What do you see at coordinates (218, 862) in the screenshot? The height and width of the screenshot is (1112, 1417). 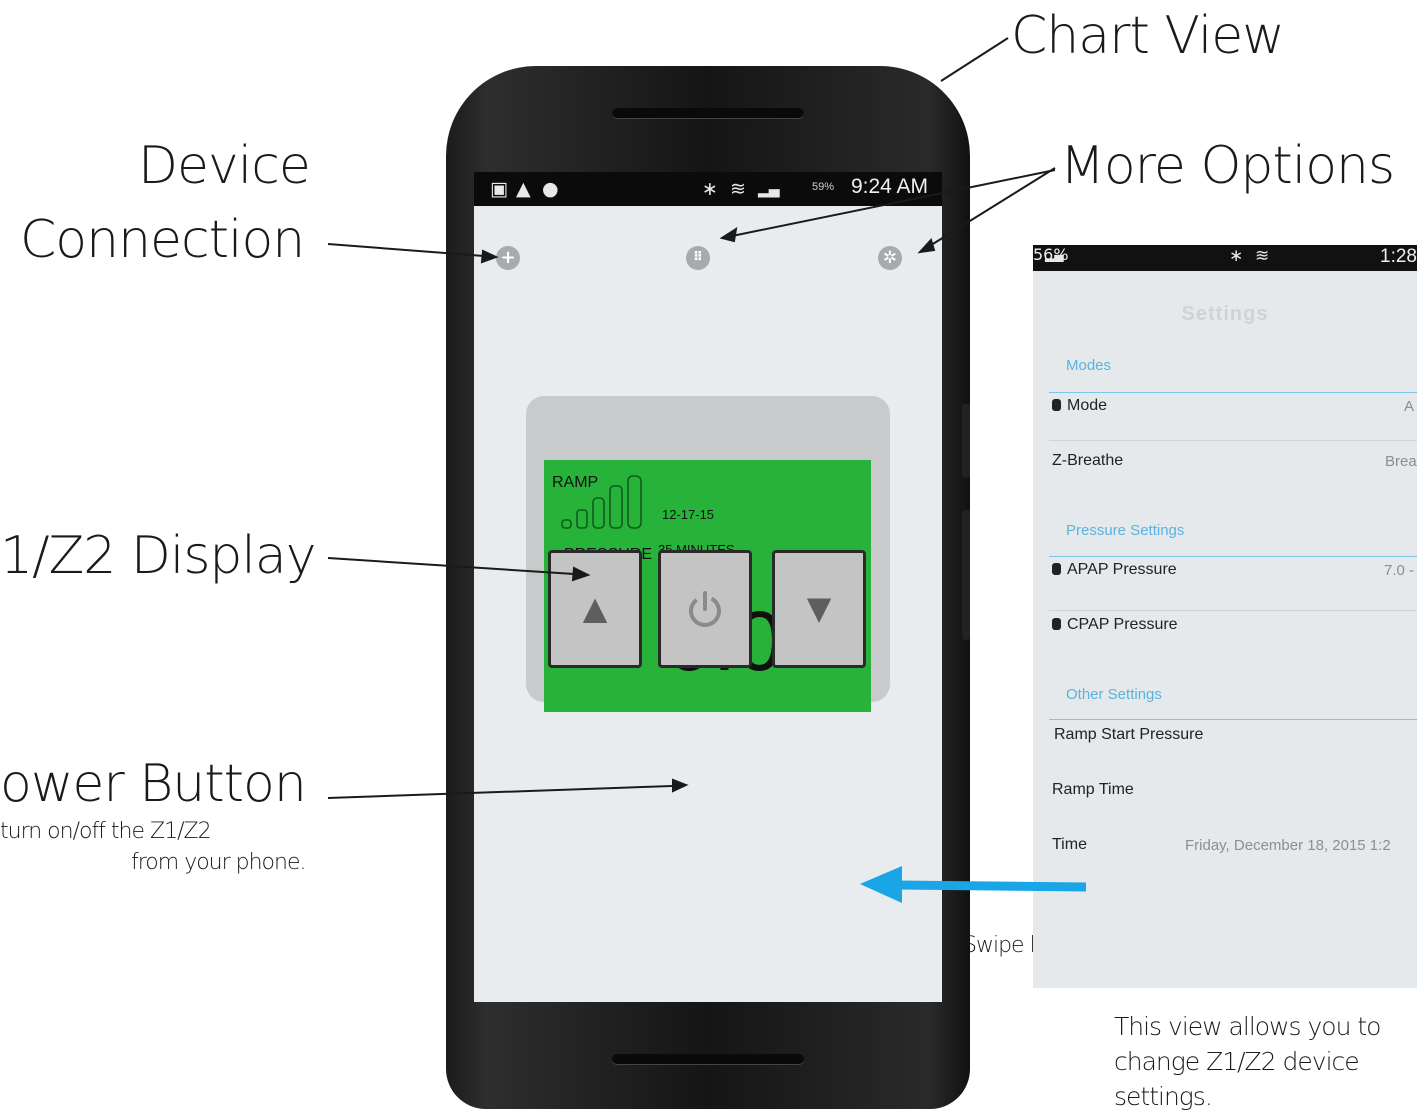 I see `power-desc-line2: from your phone.` at bounding box center [218, 862].